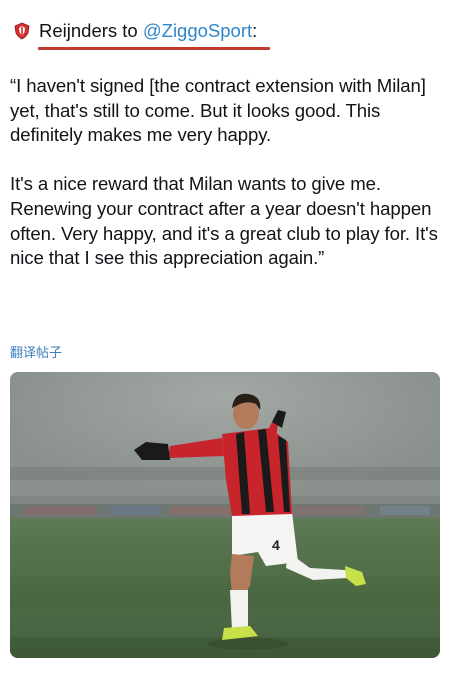 This screenshot has height=682, width=450. I want to click on translate-post-link: 翻译帖子, so click(36, 351).